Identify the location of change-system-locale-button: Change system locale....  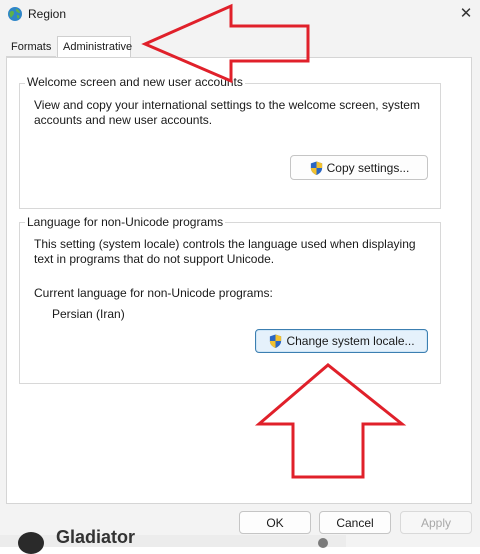
(341, 341).